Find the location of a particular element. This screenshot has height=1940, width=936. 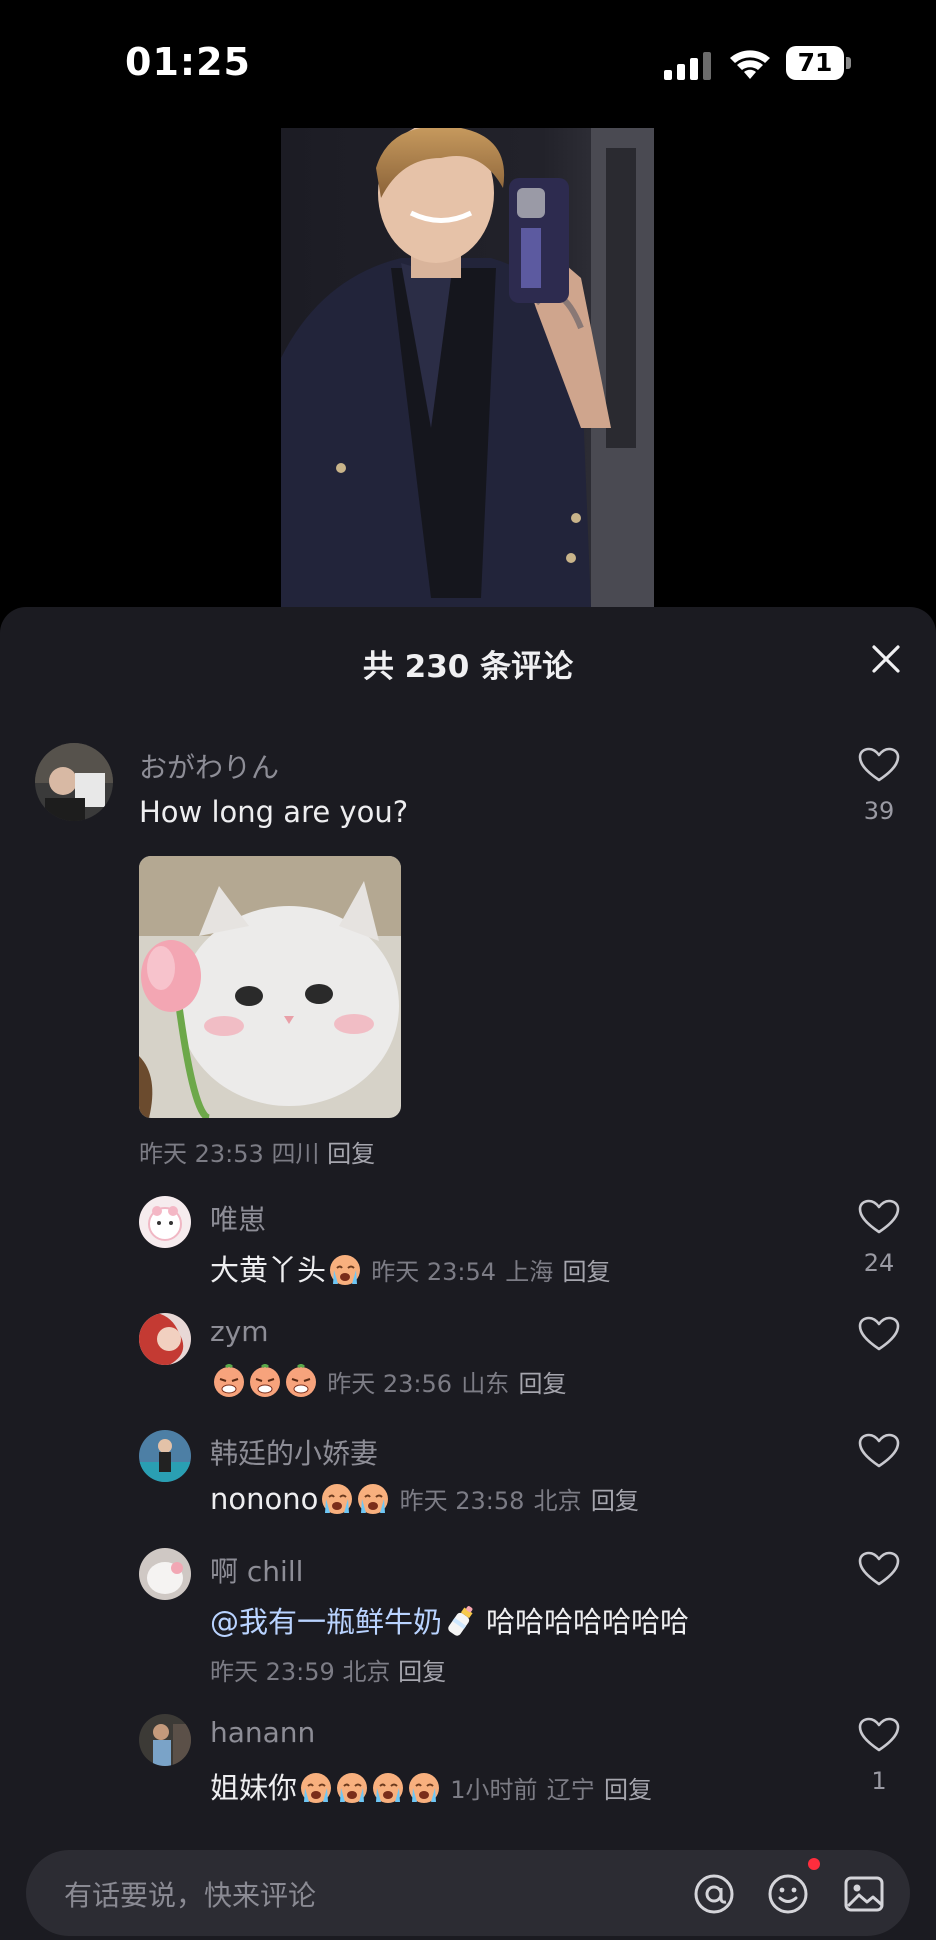

comment-text: How long are you? is located at coordinates (274, 812).